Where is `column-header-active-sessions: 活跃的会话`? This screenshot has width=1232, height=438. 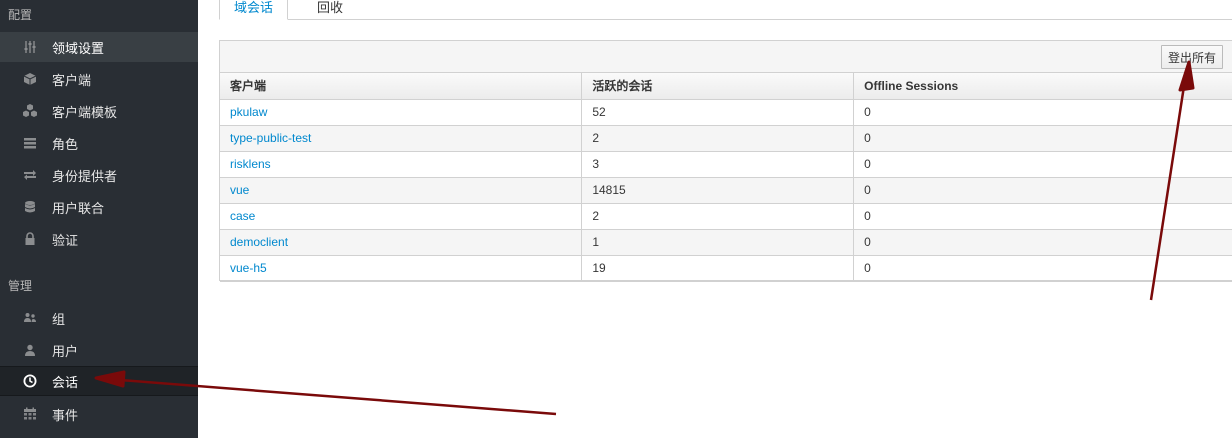
column-header-active-sessions: 活跃的会话 is located at coordinates (718, 86).